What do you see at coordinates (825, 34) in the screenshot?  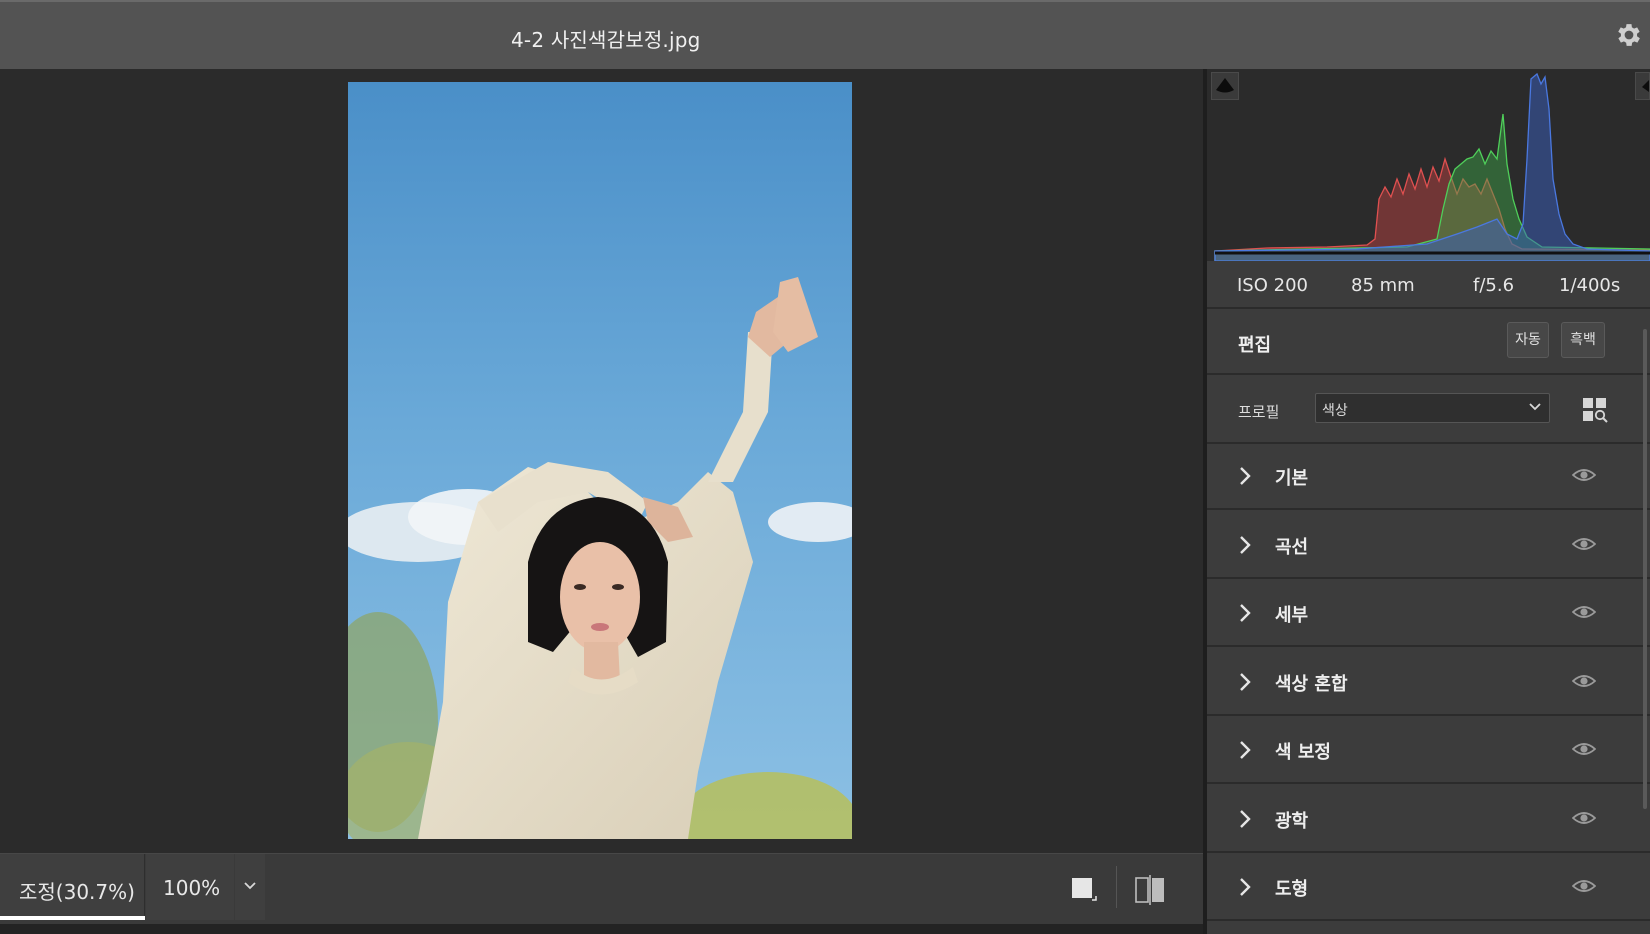 I see `title-bar: 4-2 사진색감보정.jpg` at bounding box center [825, 34].